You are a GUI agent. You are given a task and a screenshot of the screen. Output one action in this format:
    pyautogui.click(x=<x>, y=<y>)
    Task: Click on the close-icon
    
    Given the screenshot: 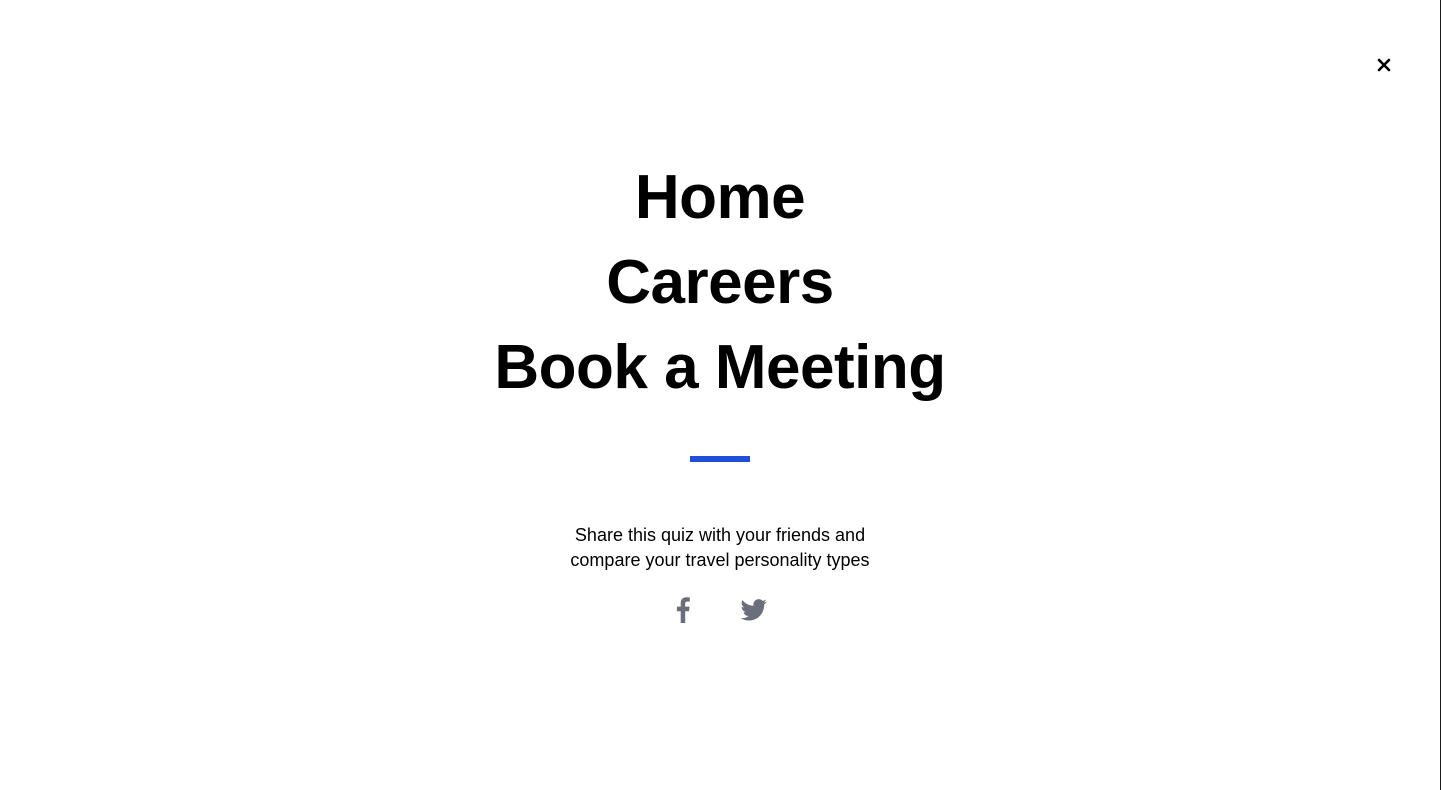 What is the action you would take?
    pyautogui.click(x=1384, y=65)
    